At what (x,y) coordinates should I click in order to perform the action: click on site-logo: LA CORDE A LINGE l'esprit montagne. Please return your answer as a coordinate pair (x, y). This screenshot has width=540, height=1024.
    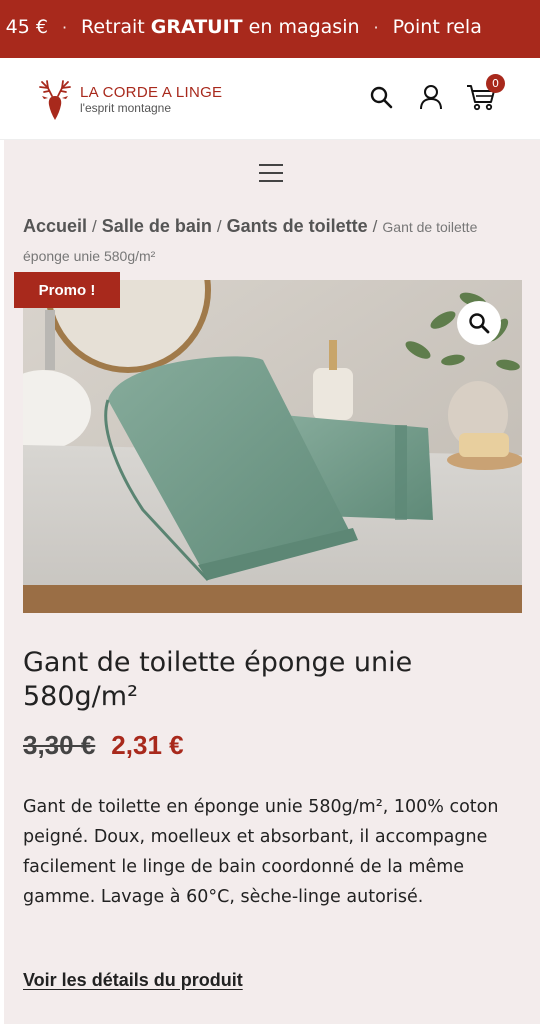
    Looking at the image, I should click on (129, 100).